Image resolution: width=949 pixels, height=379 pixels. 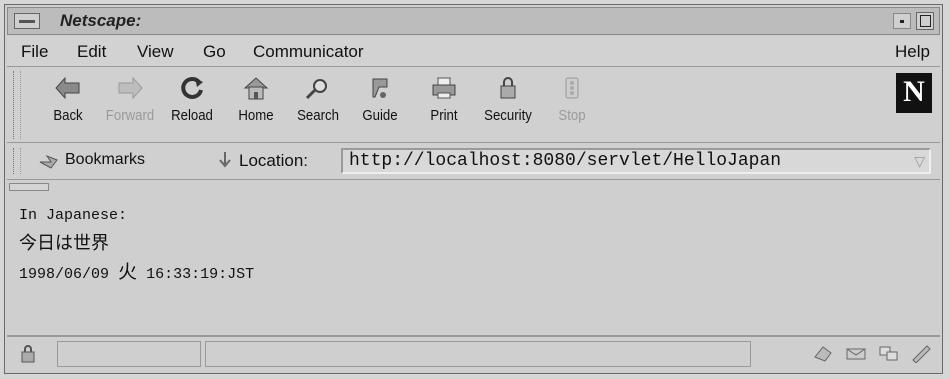 What do you see at coordinates (101, 20) in the screenshot?
I see `window-title: Netscape:` at bounding box center [101, 20].